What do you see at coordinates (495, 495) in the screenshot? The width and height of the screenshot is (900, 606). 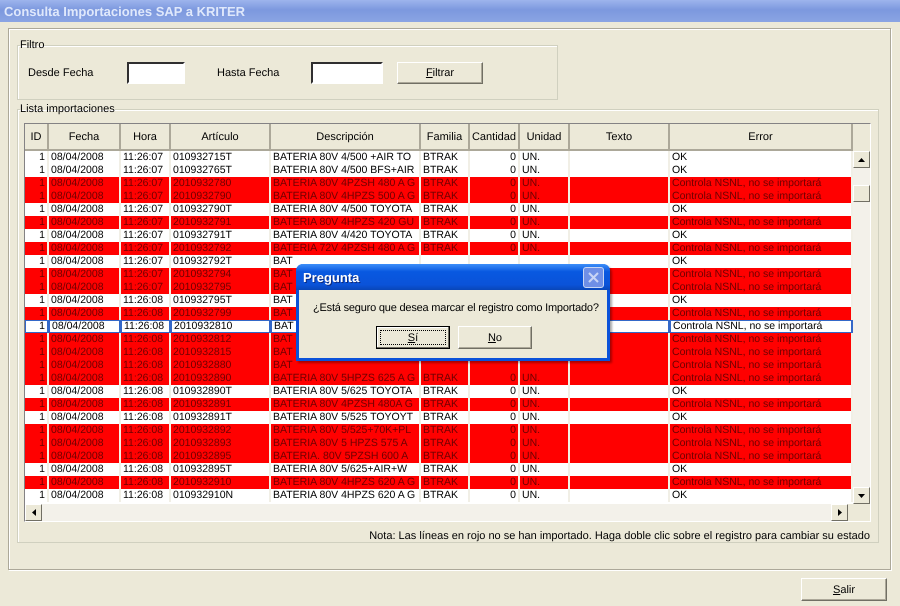 I see `table-cell: 0` at bounding box center [495, 495].